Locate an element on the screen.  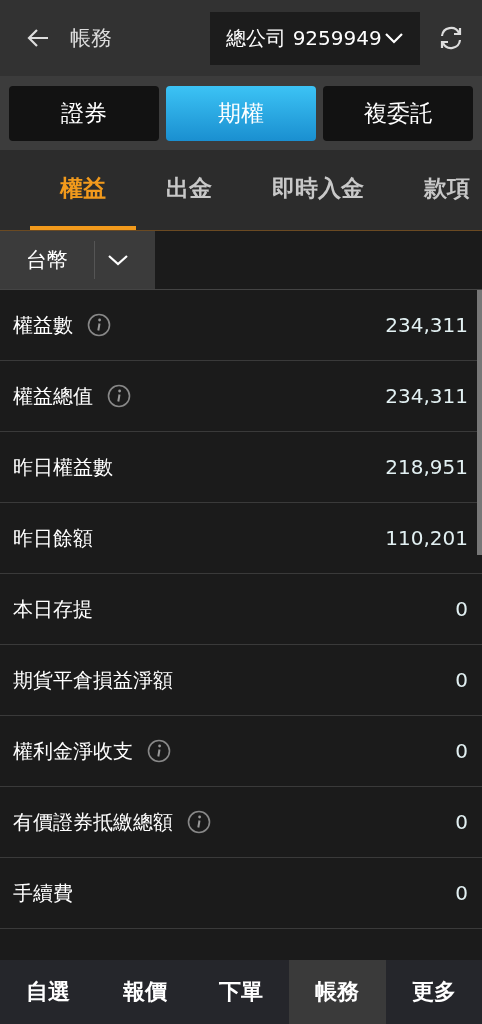
nav-item: 報價 is located at coordinates (144, 992).